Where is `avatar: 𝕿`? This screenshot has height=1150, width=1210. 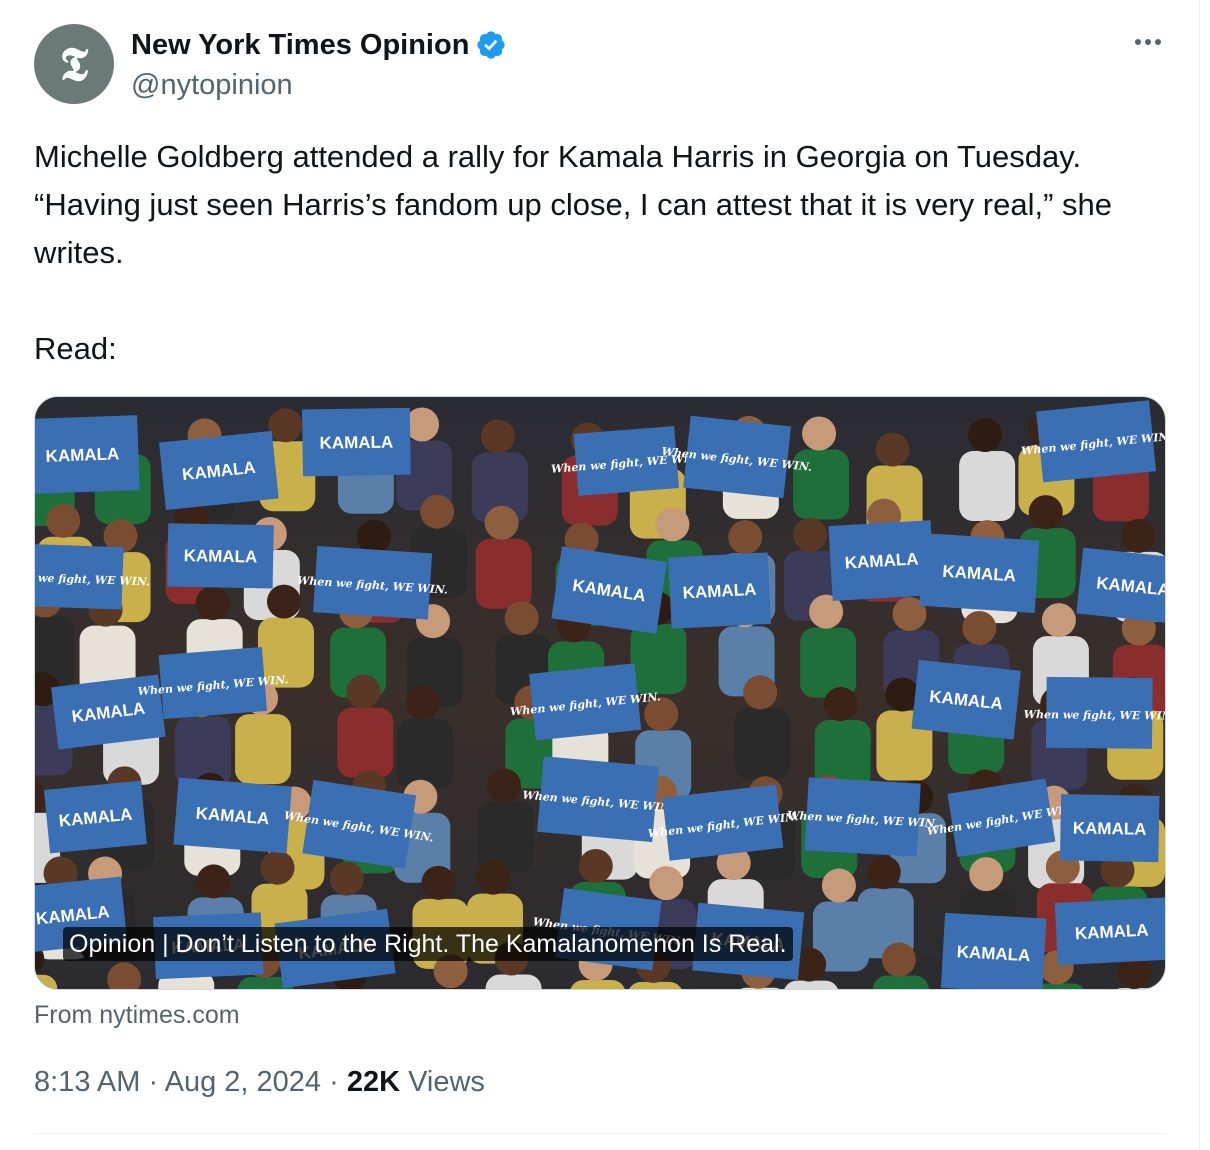 avatar: 𝕿 is located at coordinates (74, 64).